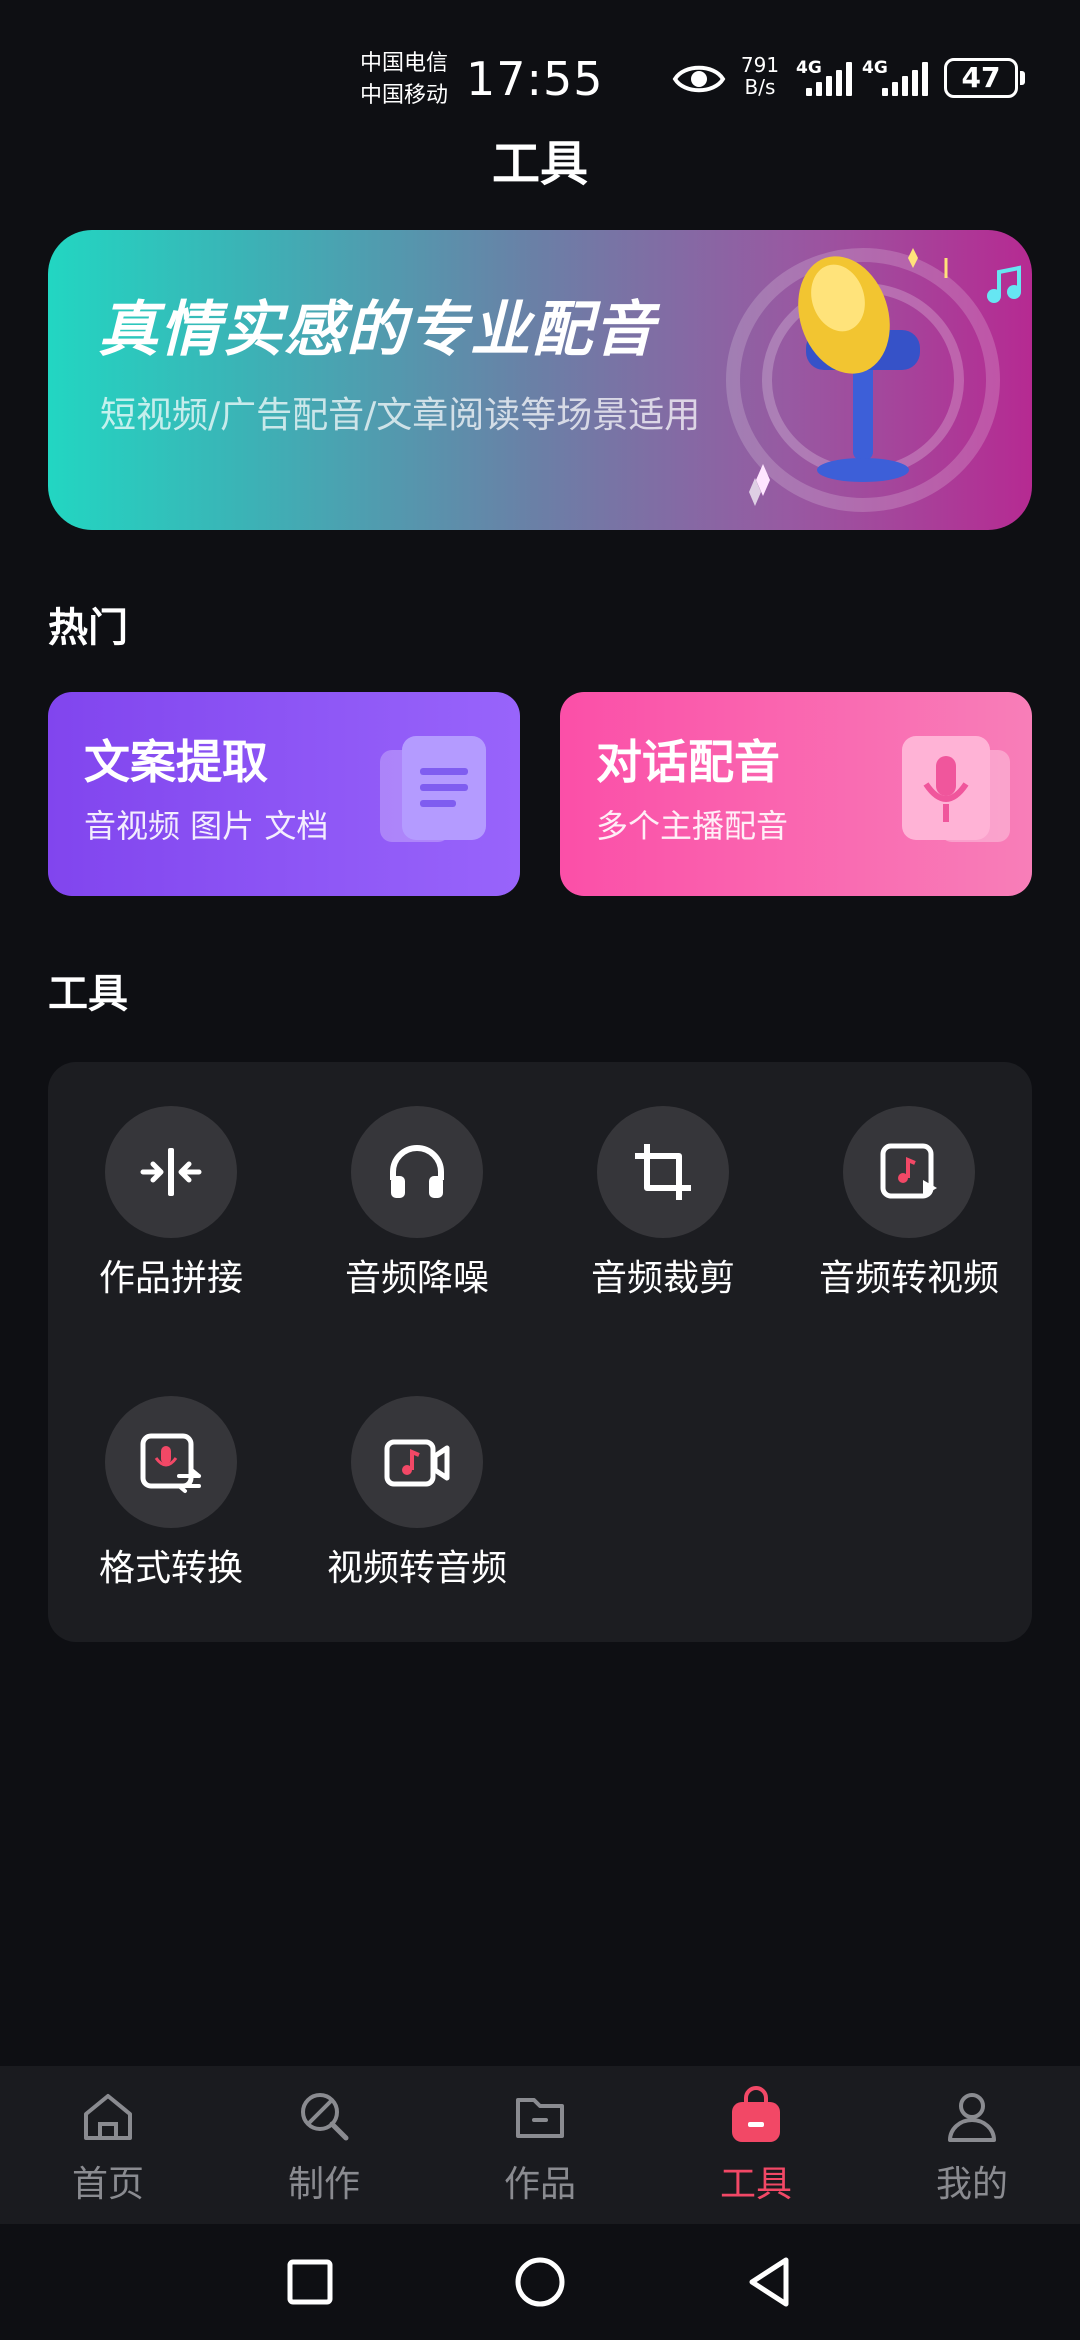 The height and width of the screenshot is (2340, 1080). Describe the element at coordinates (908, 1278) in the screenshot. I see `tool-label: 音频转视频` at that location.